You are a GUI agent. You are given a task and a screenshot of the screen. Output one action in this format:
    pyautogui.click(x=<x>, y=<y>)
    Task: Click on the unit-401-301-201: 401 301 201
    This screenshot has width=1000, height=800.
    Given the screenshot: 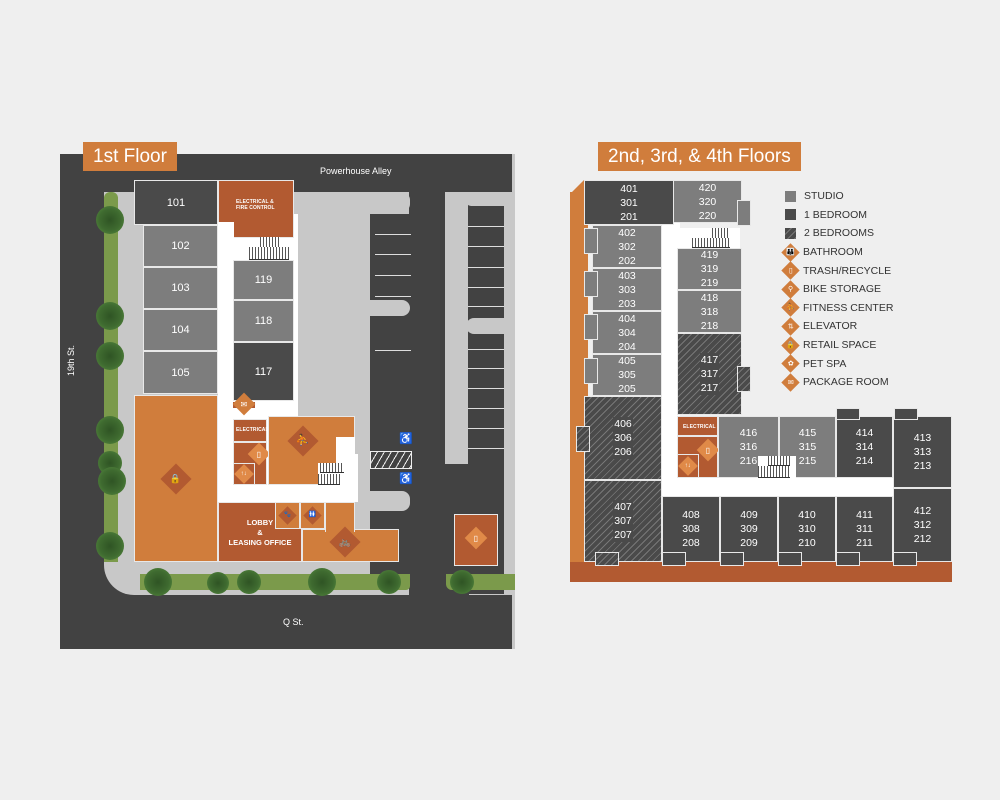 What is the action you would take?
    pyautogui.click(x=629, y=202)
    